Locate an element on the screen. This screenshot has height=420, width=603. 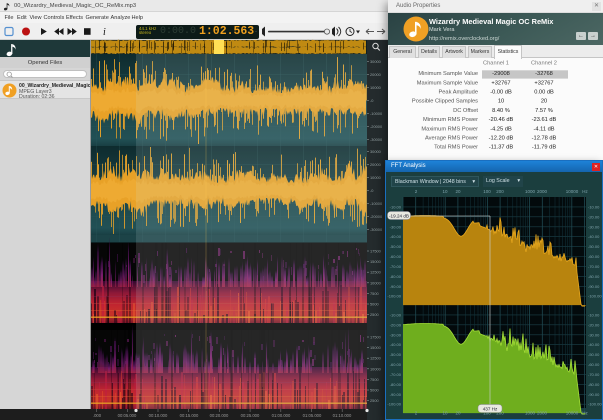
svg-text: 00:20.000 is located at coordinates (219, 415).